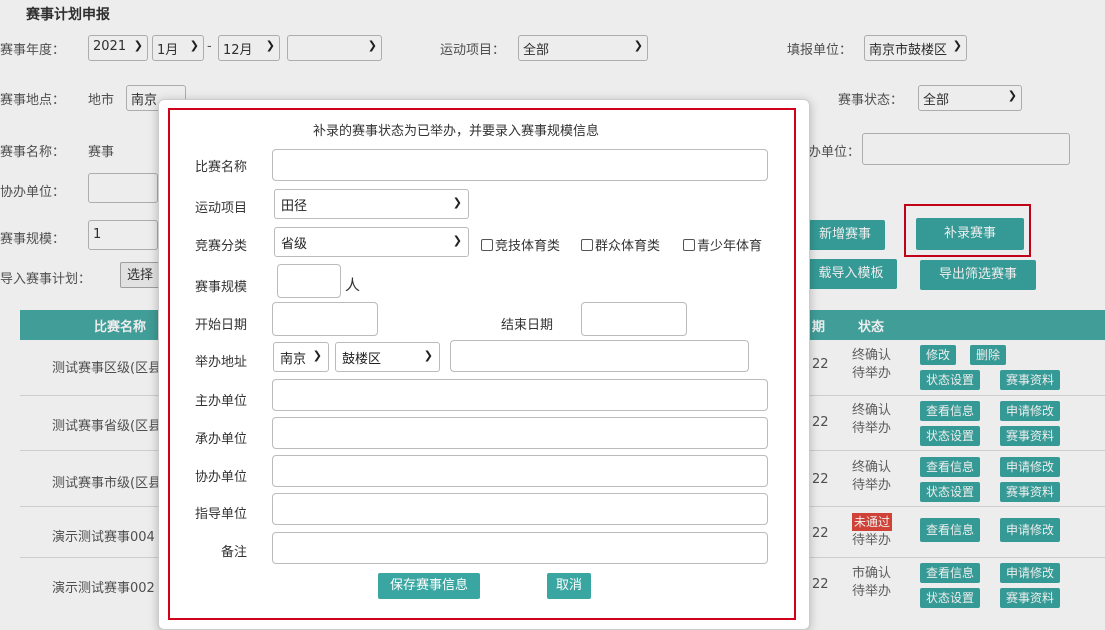  I want to click on checkbox-competitive: 竞技体育类, so click(520, 244).